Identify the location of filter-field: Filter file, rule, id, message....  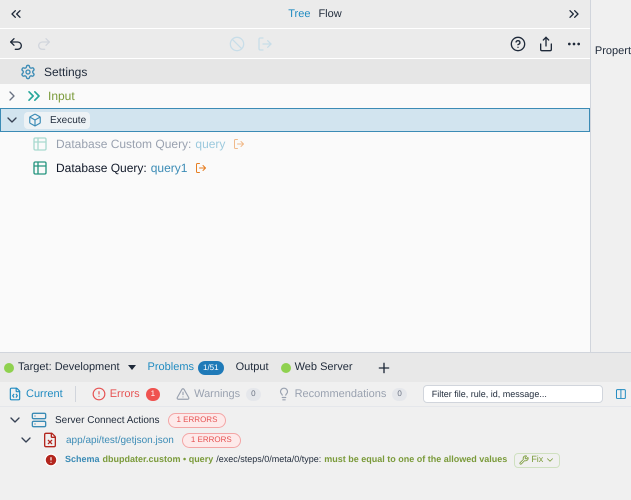
(513, 394).